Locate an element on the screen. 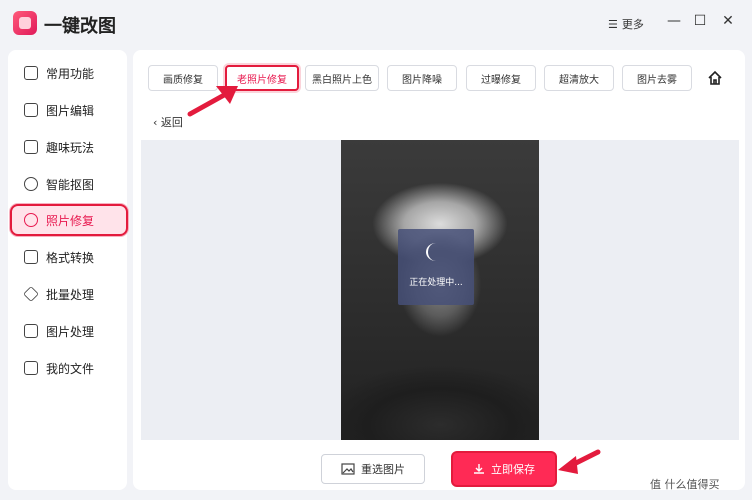 This screenshot has height=500, width=752. sidebar-item-common: 常用功能 is located at coordinates (68, 73).